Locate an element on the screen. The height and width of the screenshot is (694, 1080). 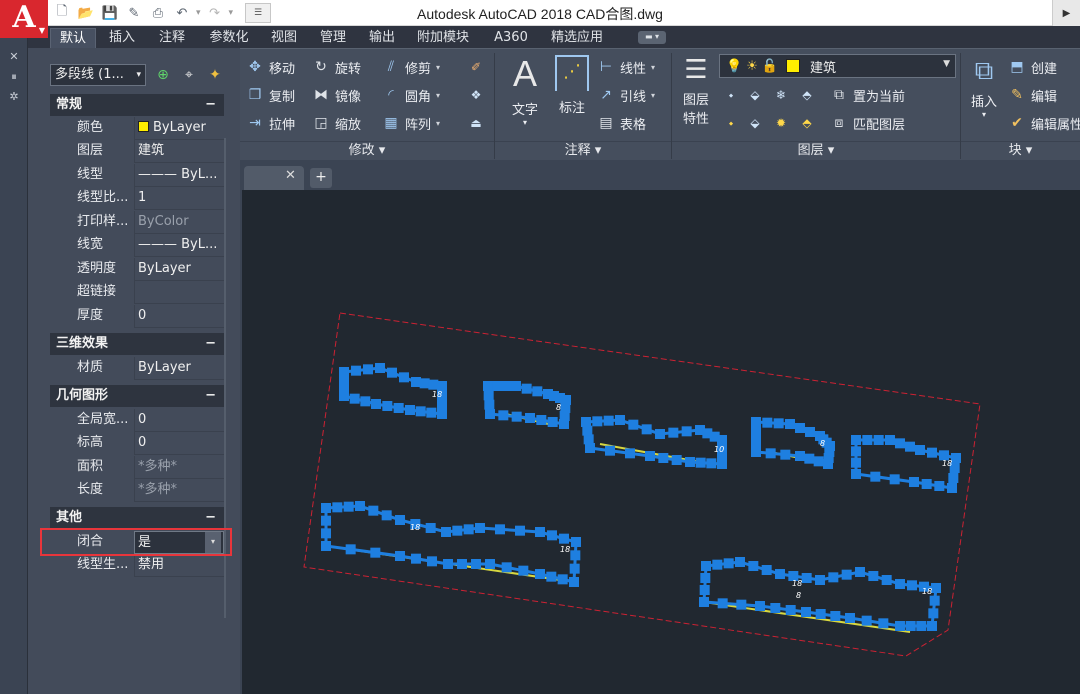
property-value: 1 is located at coordinates (179, 198).